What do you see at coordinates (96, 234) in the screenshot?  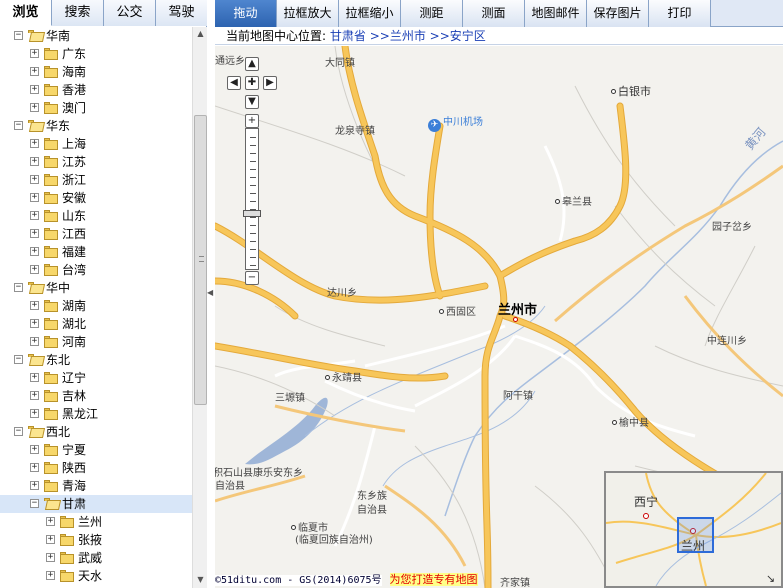 I see `tree-node: + 江西` at bounding box center [96, 234].